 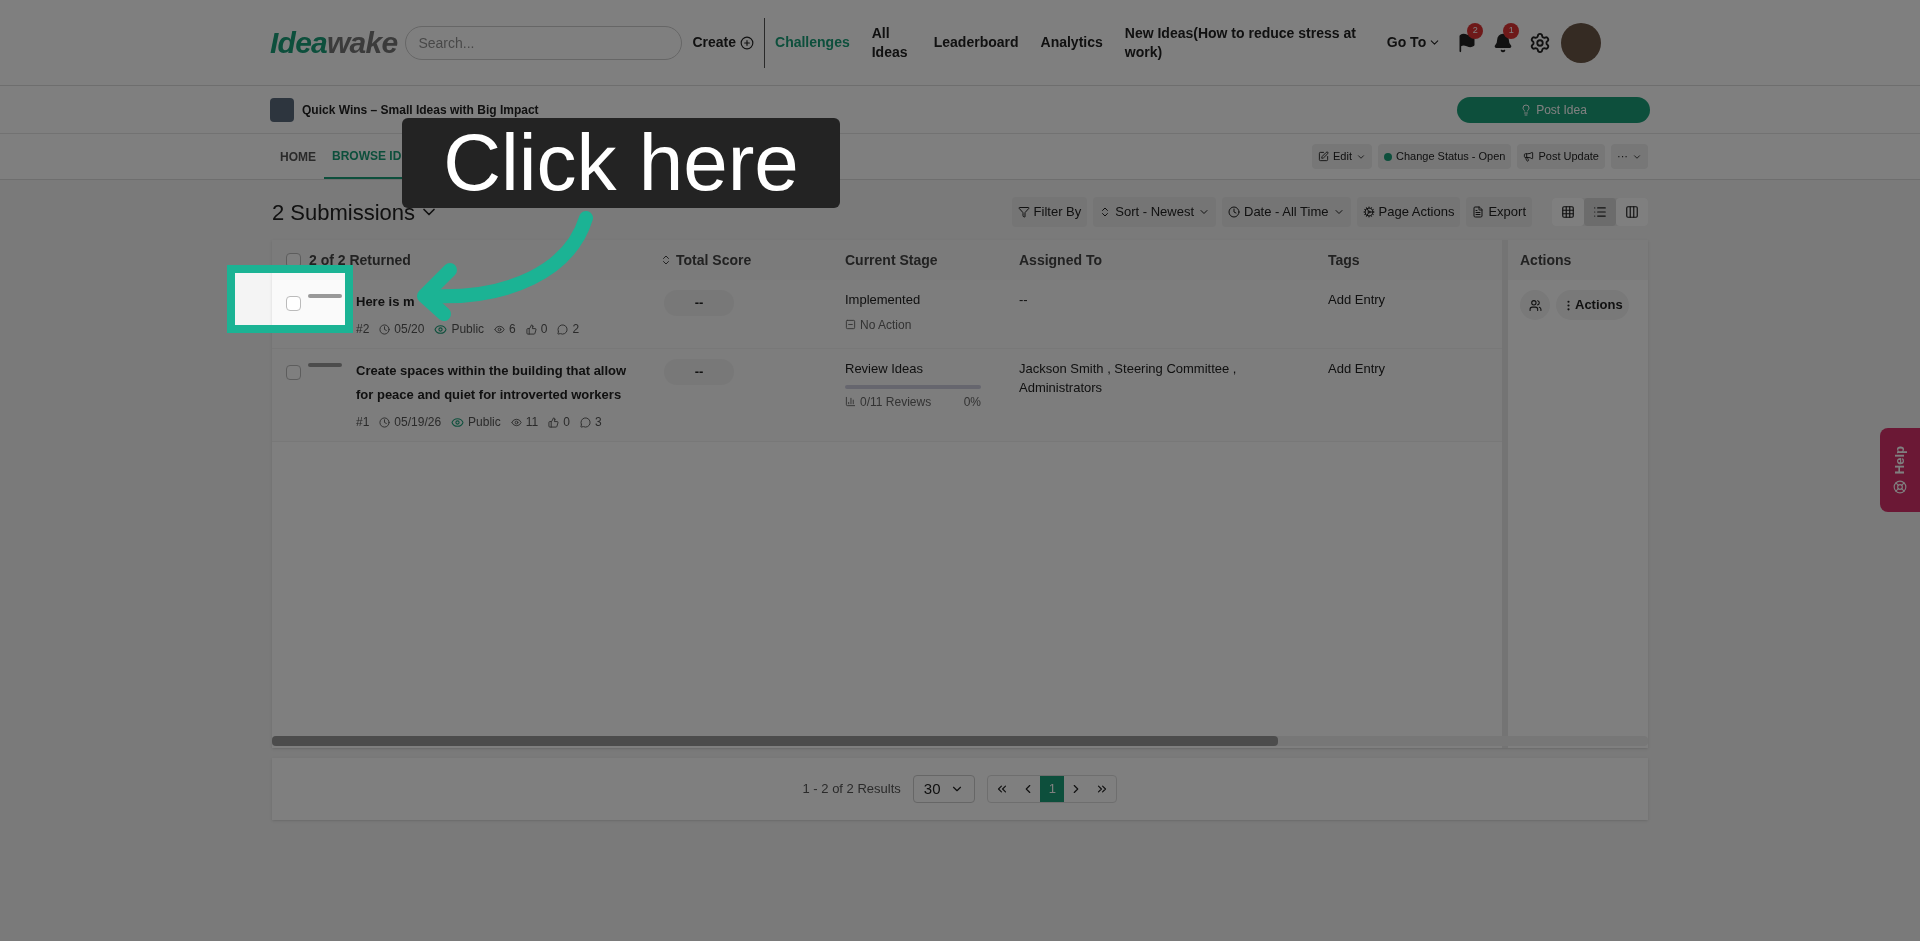 What do you see at coordinates (363, 329) in the screenshot?
I see `idea-number: #2` at bounding box center [363, 329].